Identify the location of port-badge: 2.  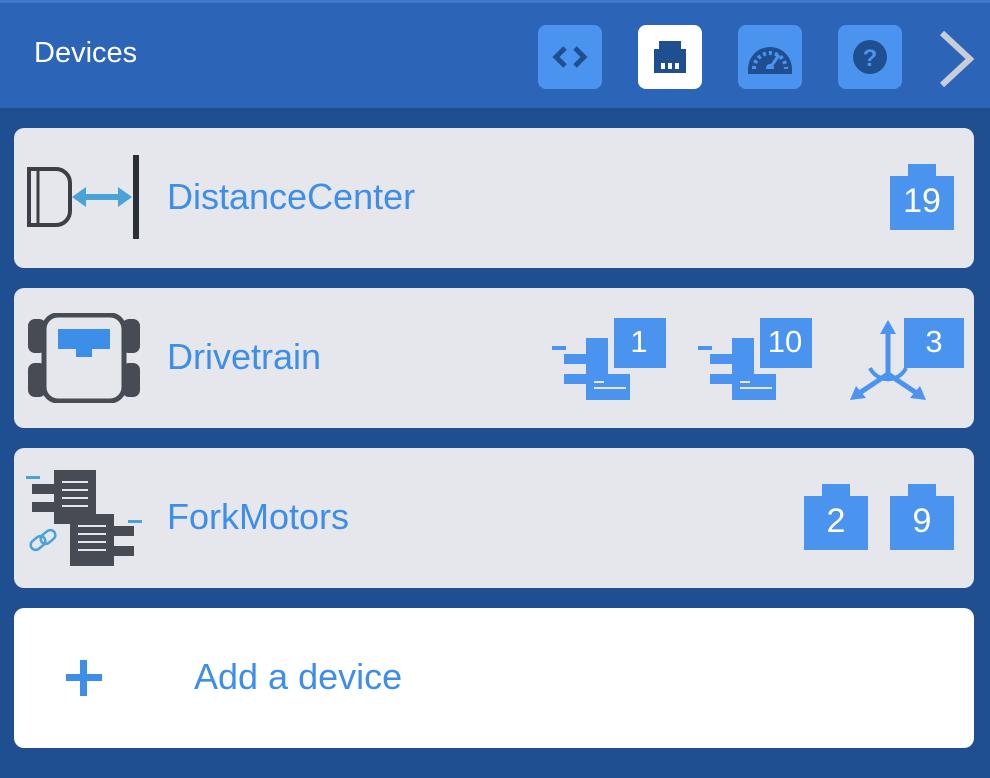
(836, 517).